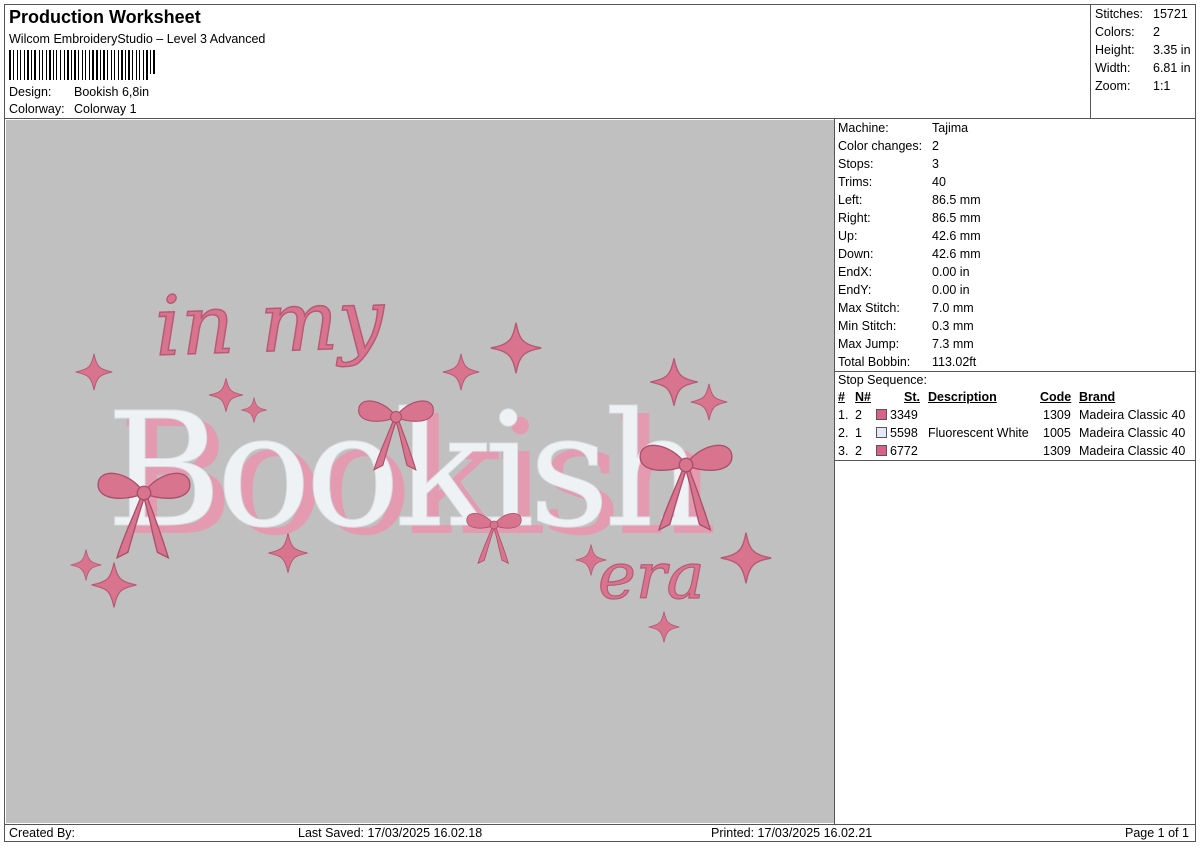 This screenshot has height=848, width=1200. What do you see at coordinates (1113, 68) in the screenshot?
I see `summary-label: Width:` at bounding box center [1113, 68].